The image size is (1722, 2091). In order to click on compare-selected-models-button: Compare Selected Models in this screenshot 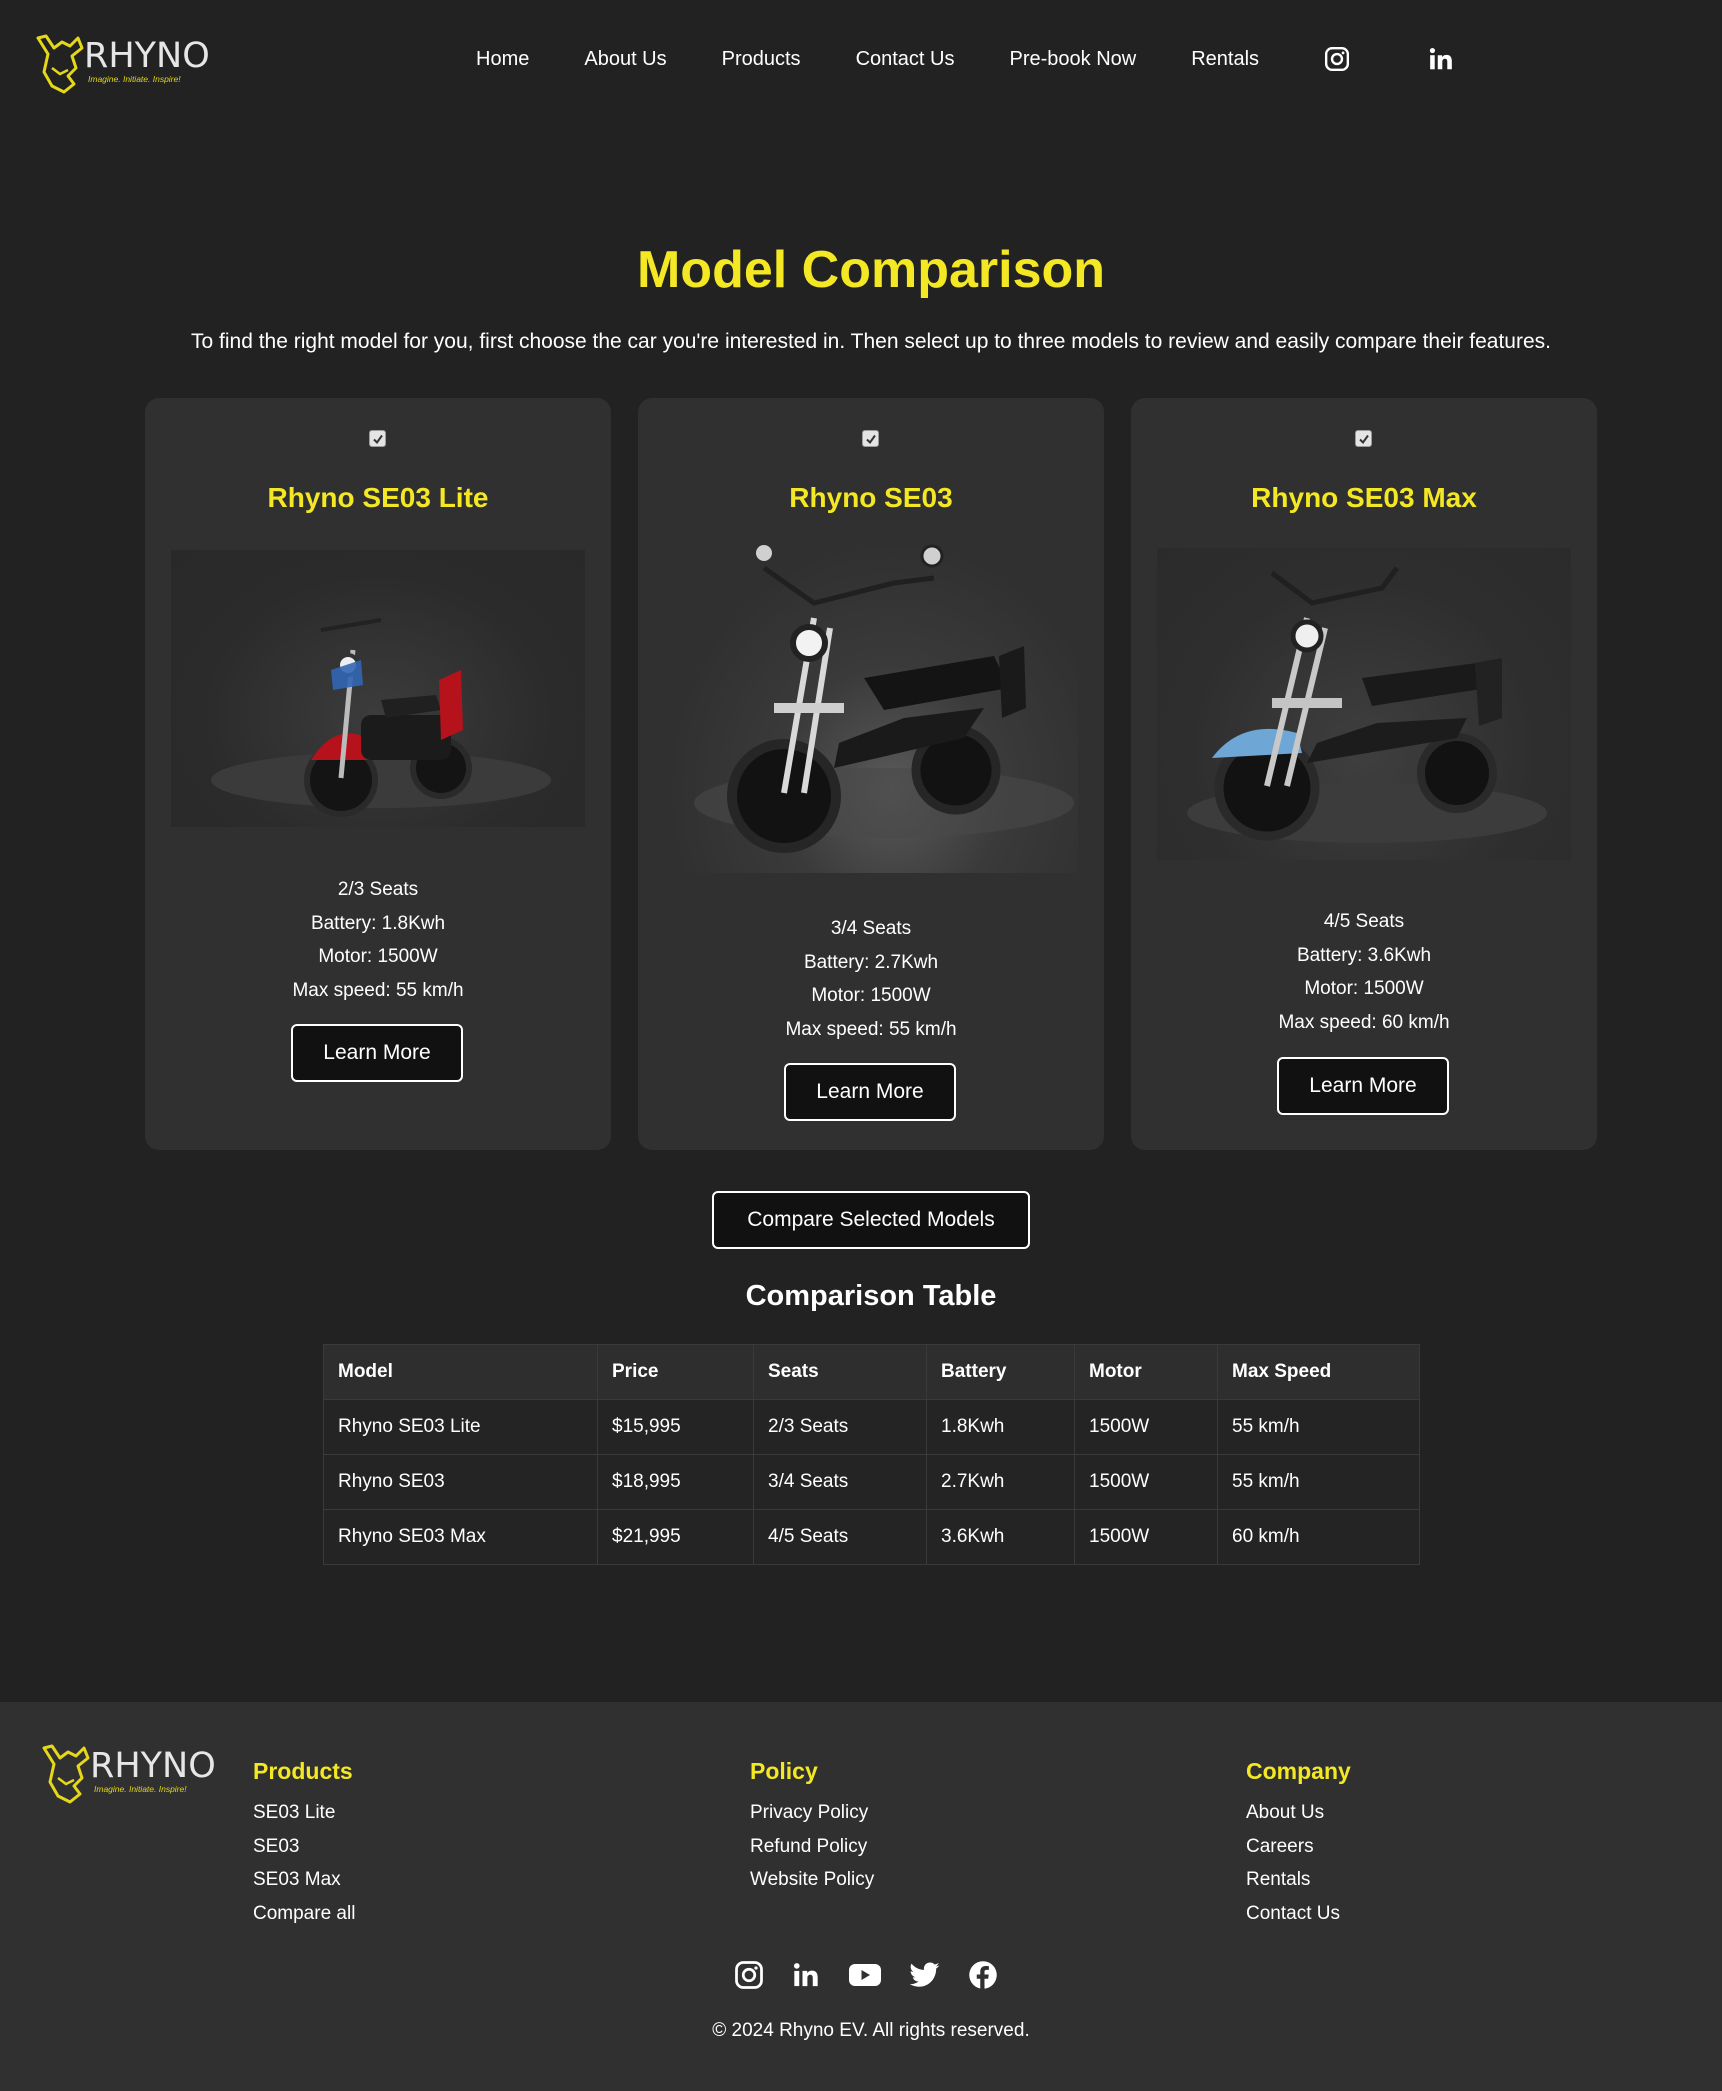, I will do `click(871, 1220)`.